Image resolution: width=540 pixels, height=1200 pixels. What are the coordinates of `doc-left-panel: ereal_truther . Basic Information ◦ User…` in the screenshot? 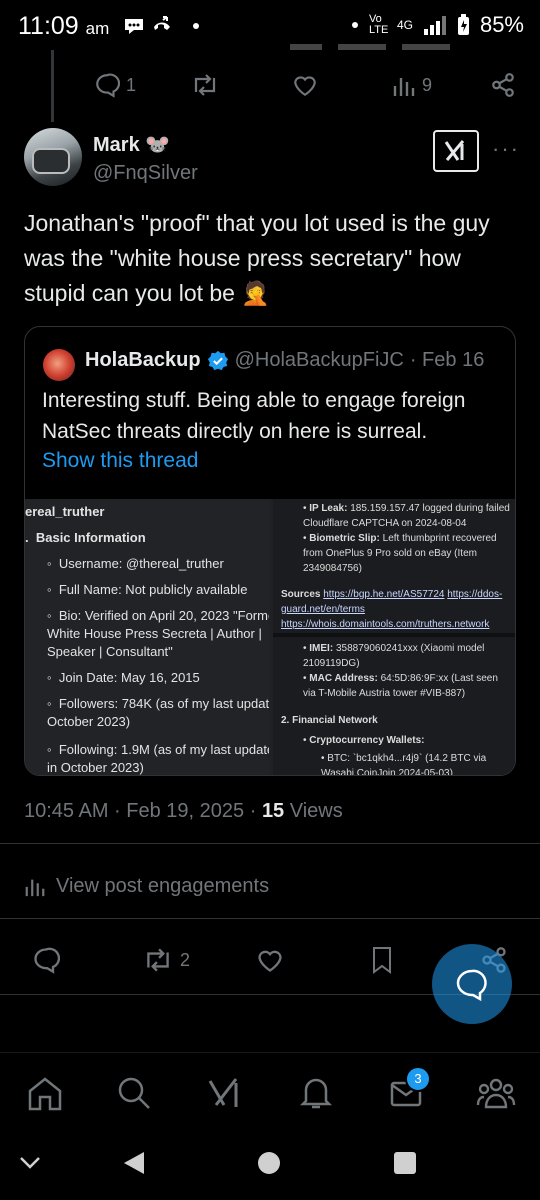 It's located at (147, 637).